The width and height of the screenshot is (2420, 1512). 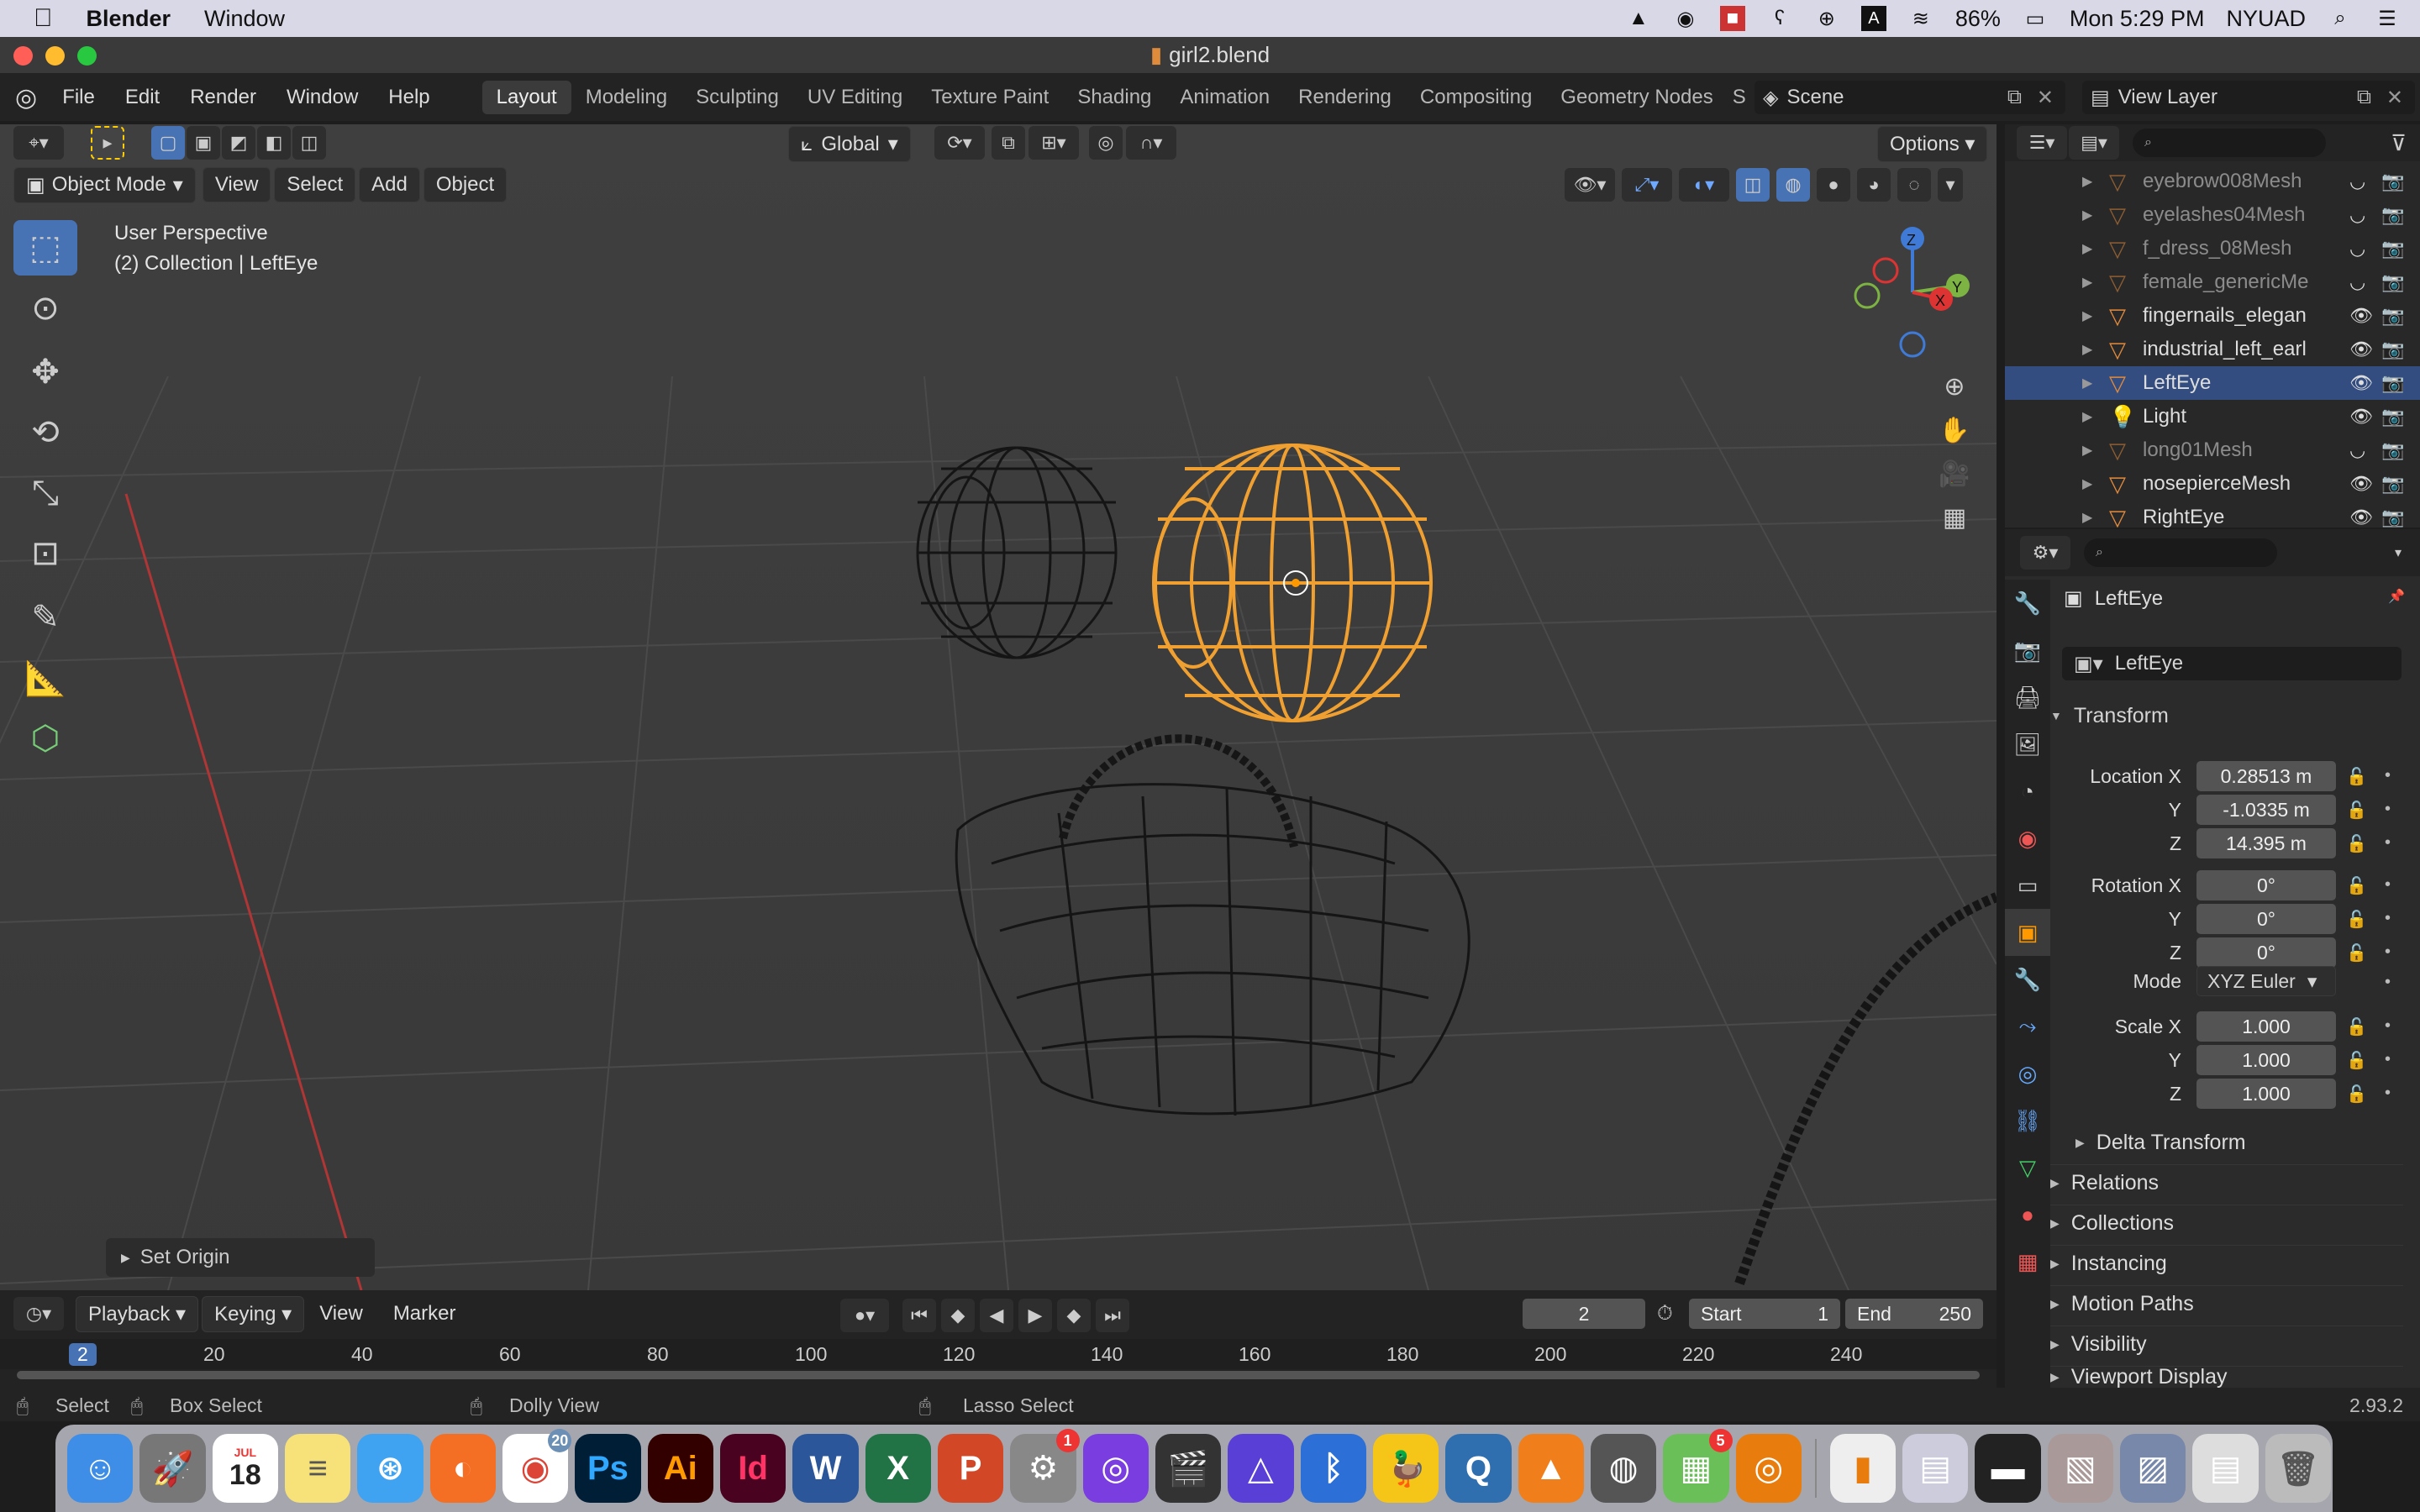 What do you see at coordinates (223, 97) in the screenshot?
I see `render-menu: Render` at bounding box center [223, 97].